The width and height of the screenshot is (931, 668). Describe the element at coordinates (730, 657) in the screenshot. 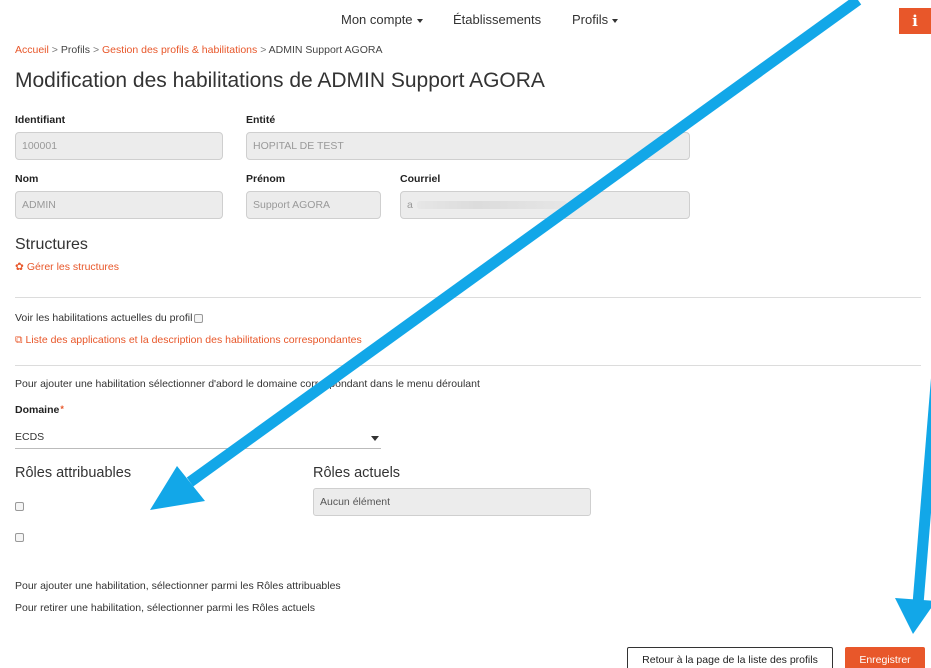

I see `back-to-profiles-button: Retour à la page de la liste des profils` at that location.